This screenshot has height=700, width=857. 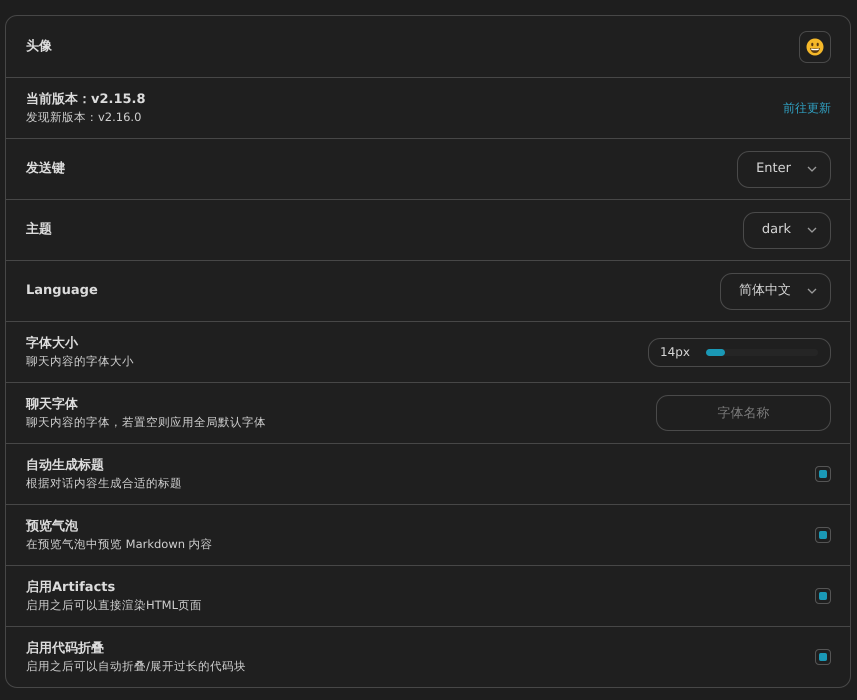 What do you see at coordinates (52, 527) in the screenshot?
I see `setting-title: 预览气泡` at bounding box center [52, 527].